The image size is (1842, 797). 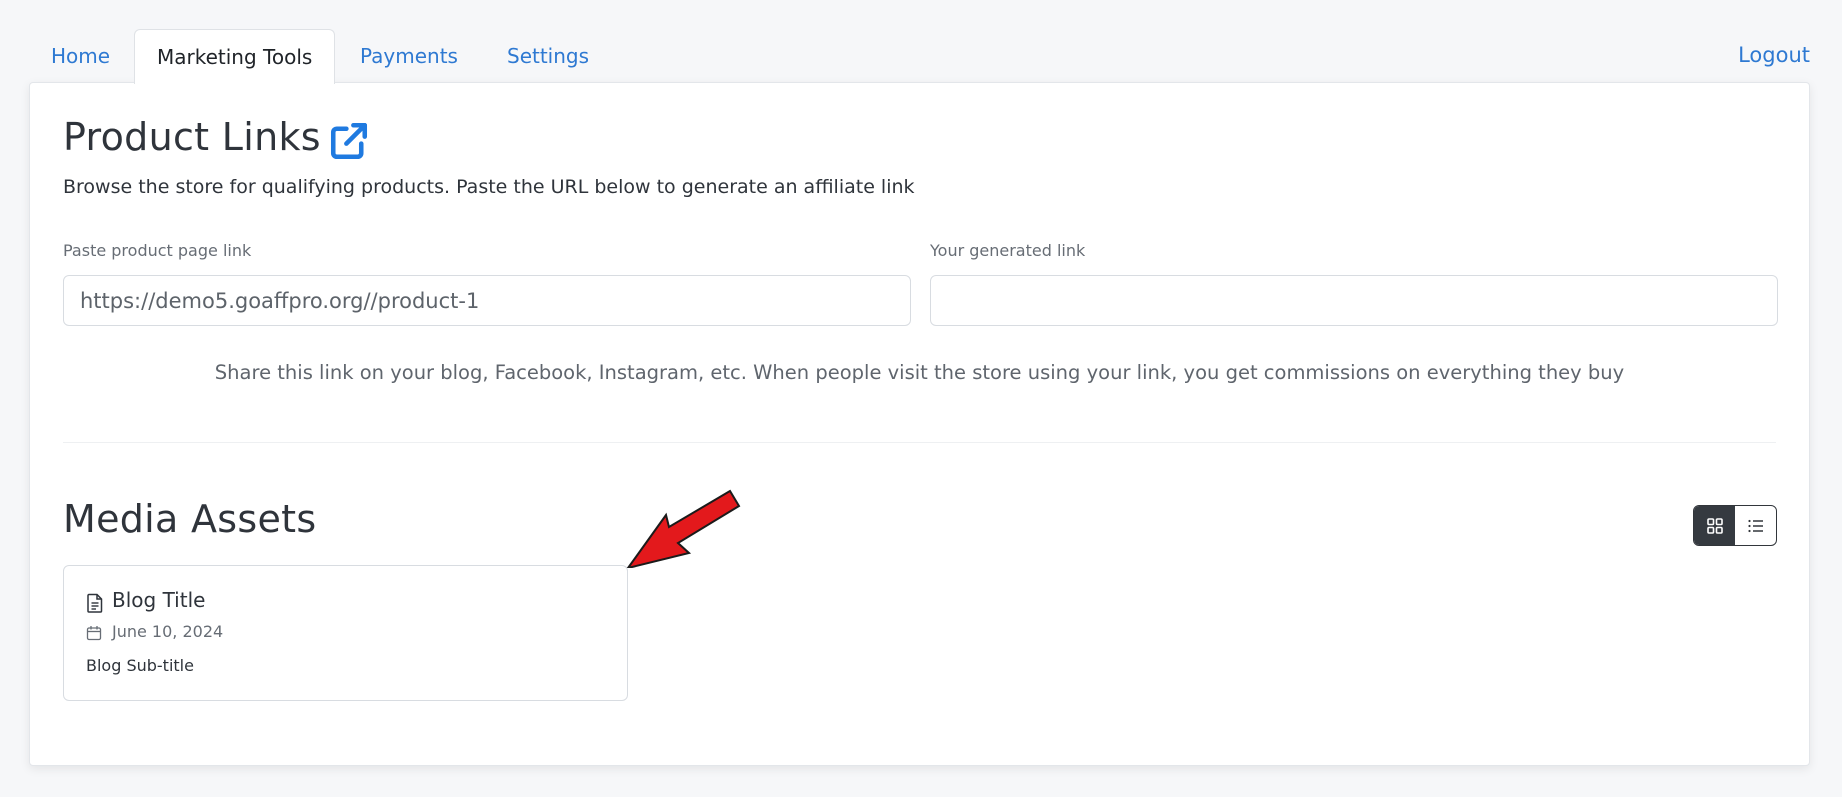 What do you see at coordinates (349, 141) in the screenshot?
I see `external-link-icon` at bounding box center [349, 141].